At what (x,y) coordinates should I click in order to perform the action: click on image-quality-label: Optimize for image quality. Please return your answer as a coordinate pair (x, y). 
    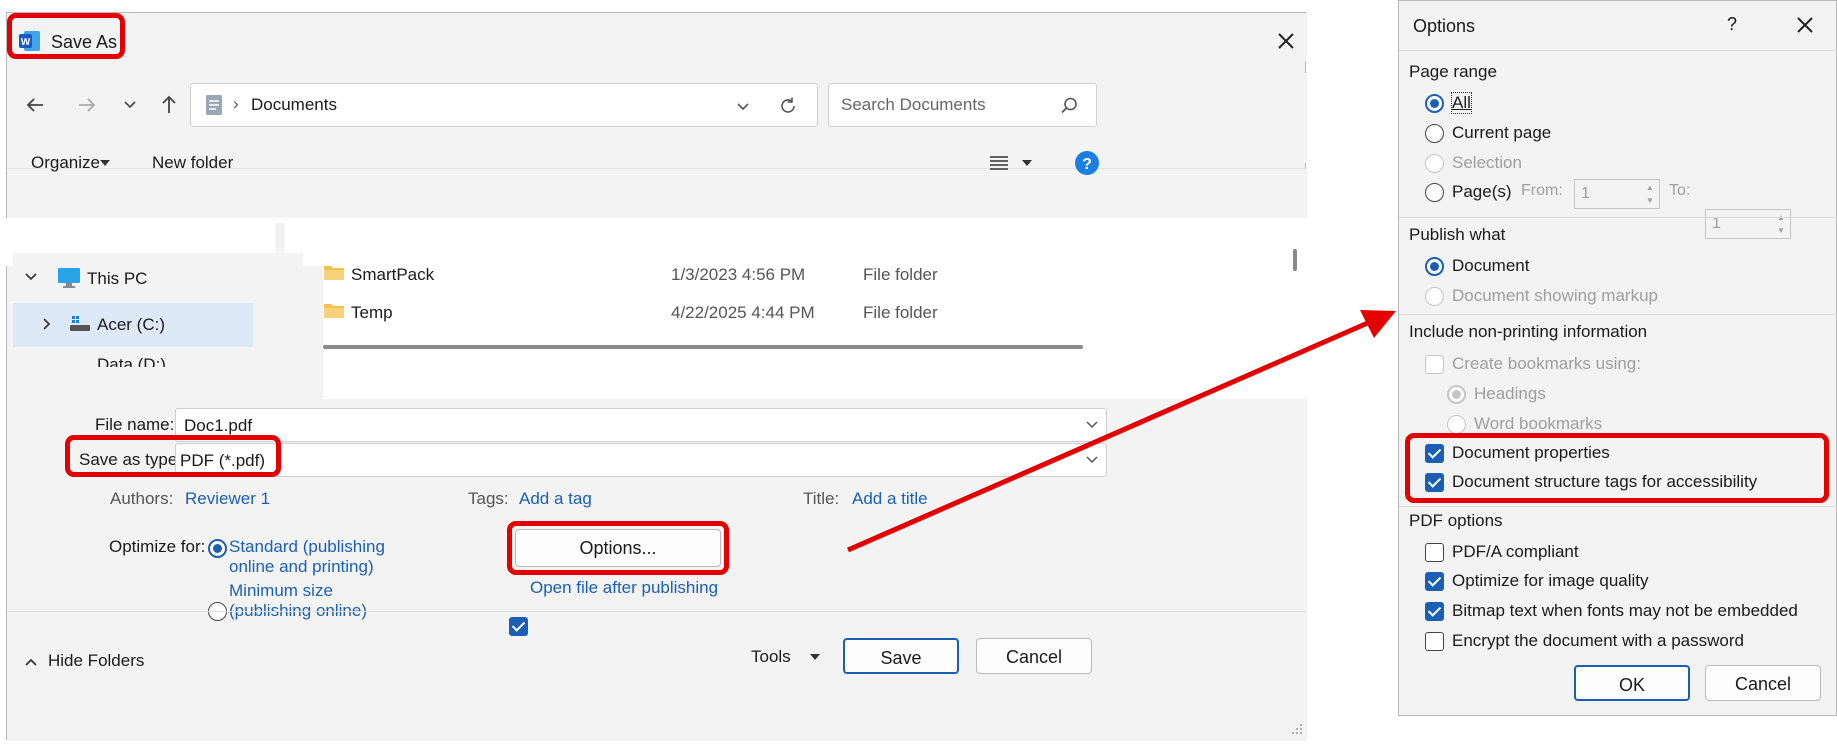
    Looking at the image, I should click on (1550, 580).